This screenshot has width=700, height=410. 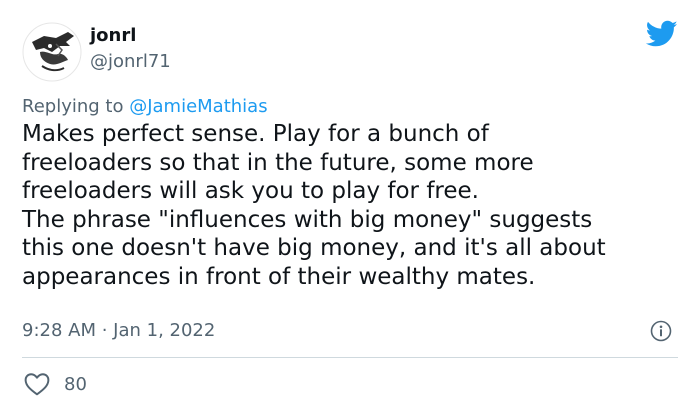 I want to click on twitter-bird-icon, so click(x=661, y=34).